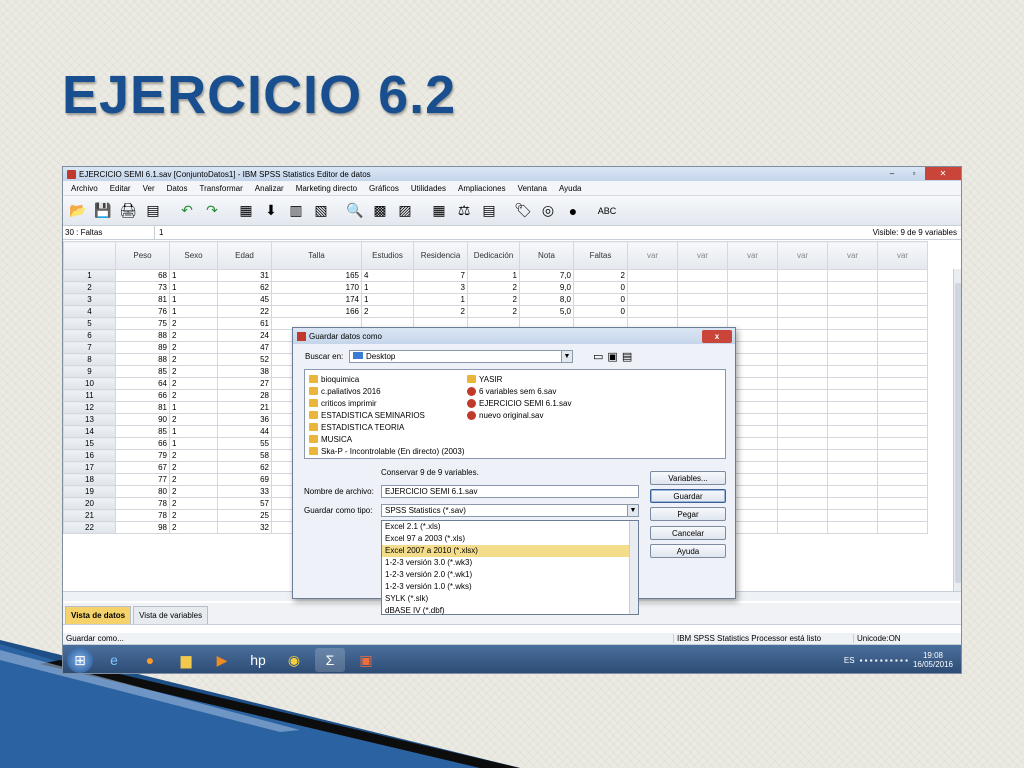 Image resolution: width=1024 pixels, height=768 pixels. I want to click on menu-item: Gráficos, so click(384, 188).